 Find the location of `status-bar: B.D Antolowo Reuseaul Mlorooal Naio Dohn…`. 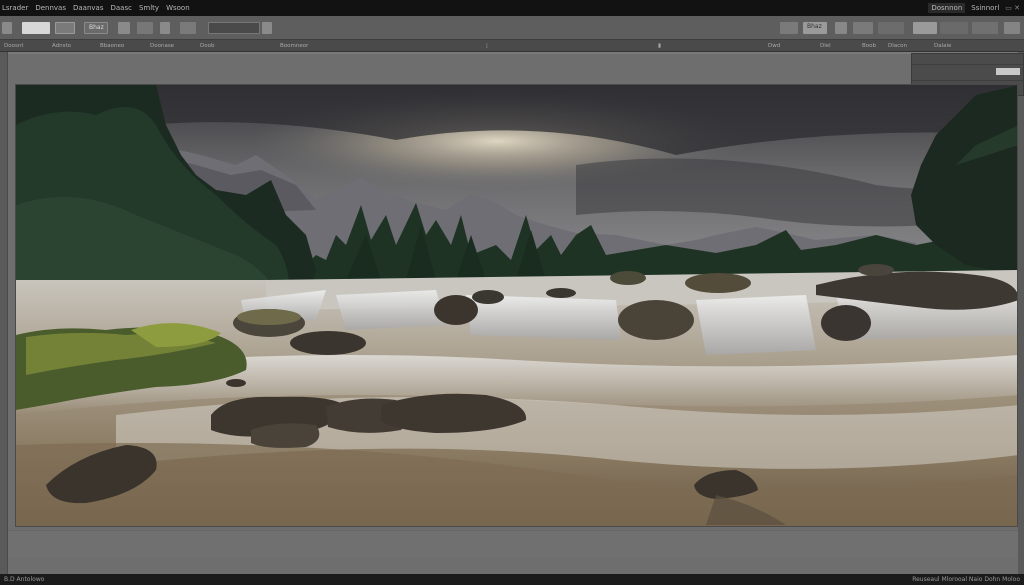

status-bar: B.D Antolowo Reuseaul Mlorooal Naio Dohn… is located at coordinates (512, 579).